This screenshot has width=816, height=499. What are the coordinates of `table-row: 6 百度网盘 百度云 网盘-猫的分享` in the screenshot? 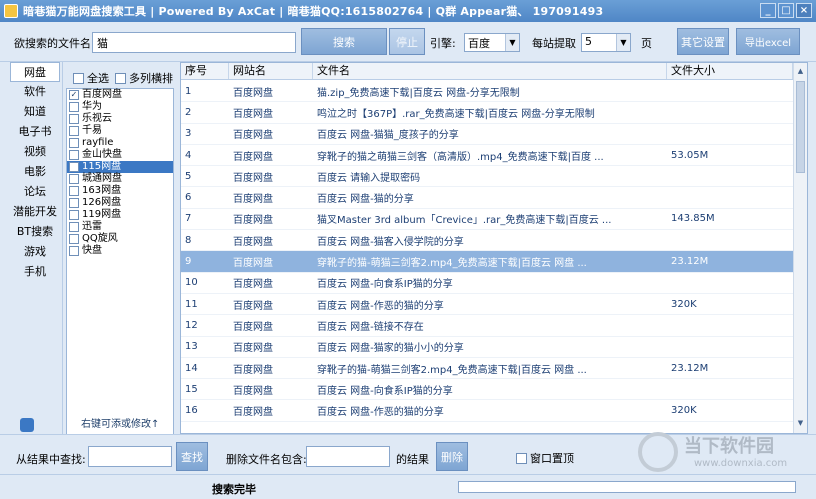 It's located at (487, 198).